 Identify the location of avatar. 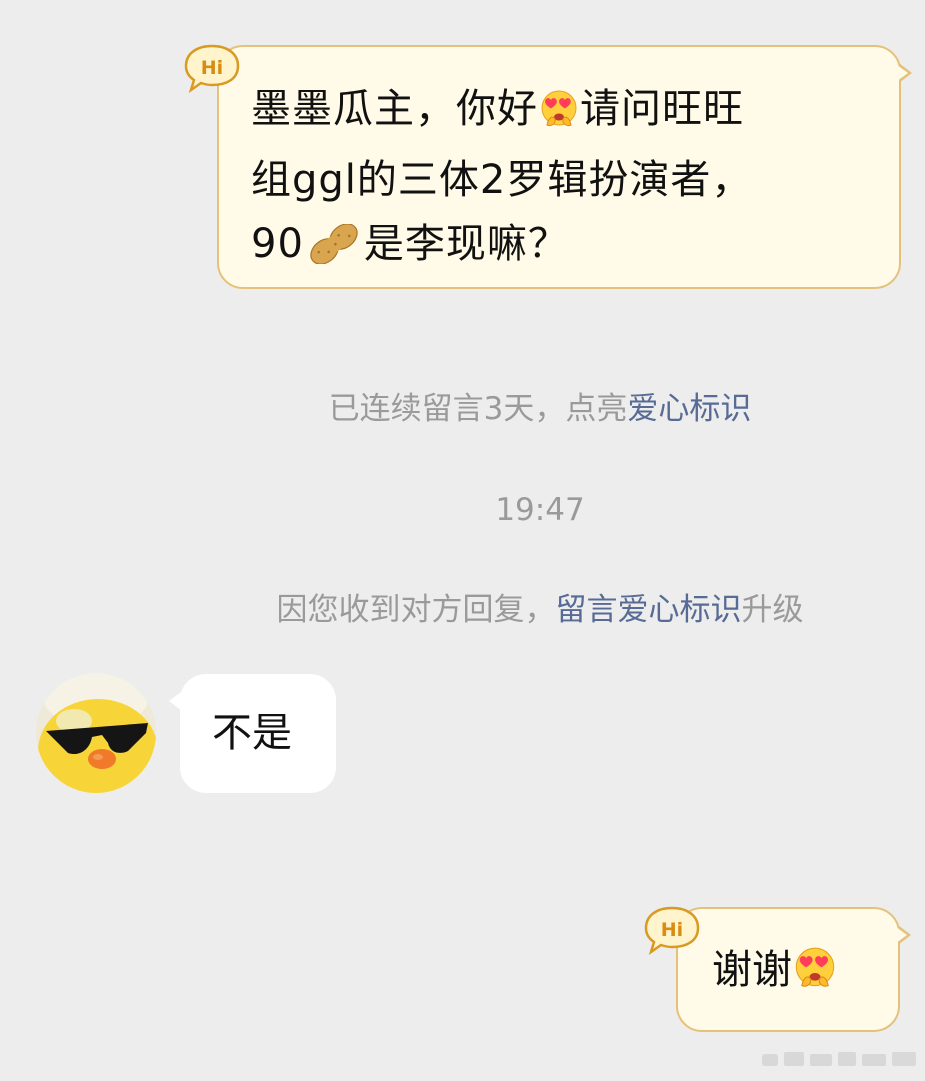
(96, 733).